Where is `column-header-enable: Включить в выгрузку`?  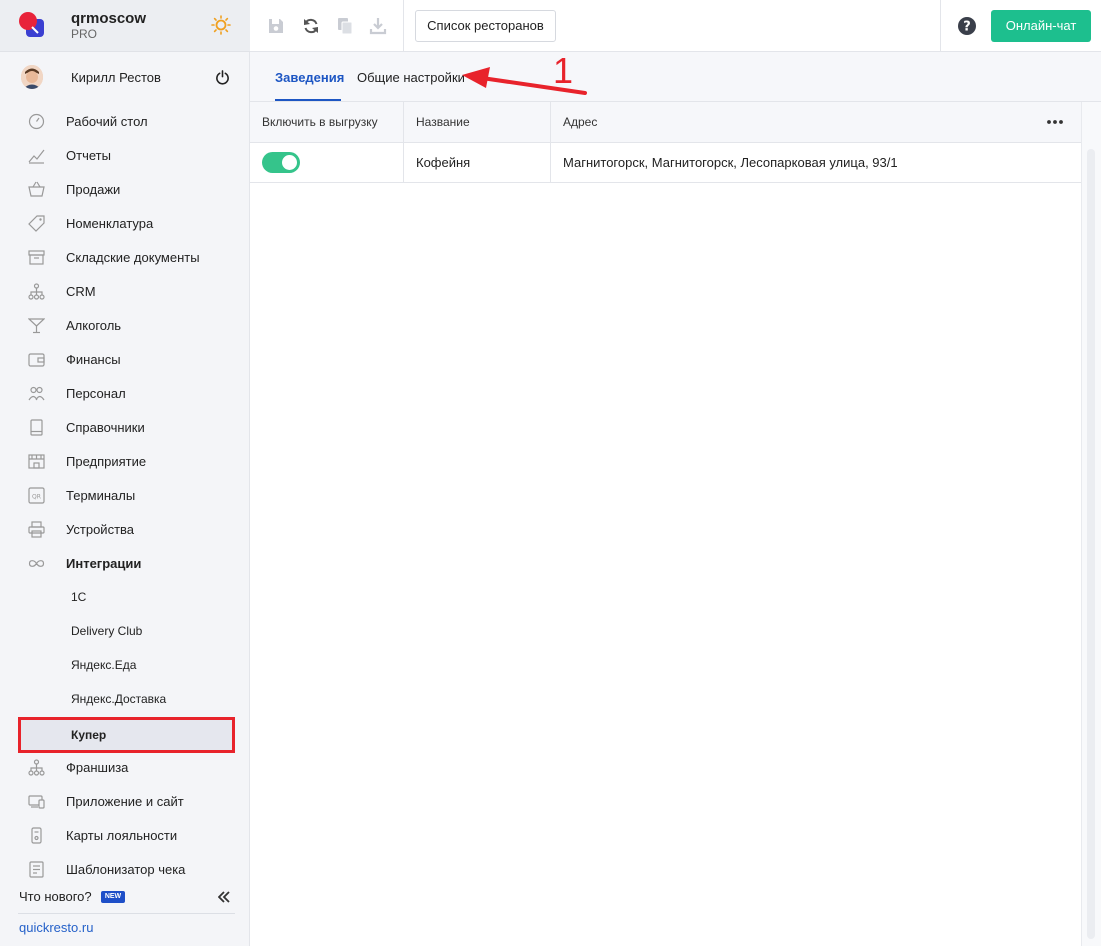 column-header-enable: Включить в выгрузку is located at coordinates (320, 122).